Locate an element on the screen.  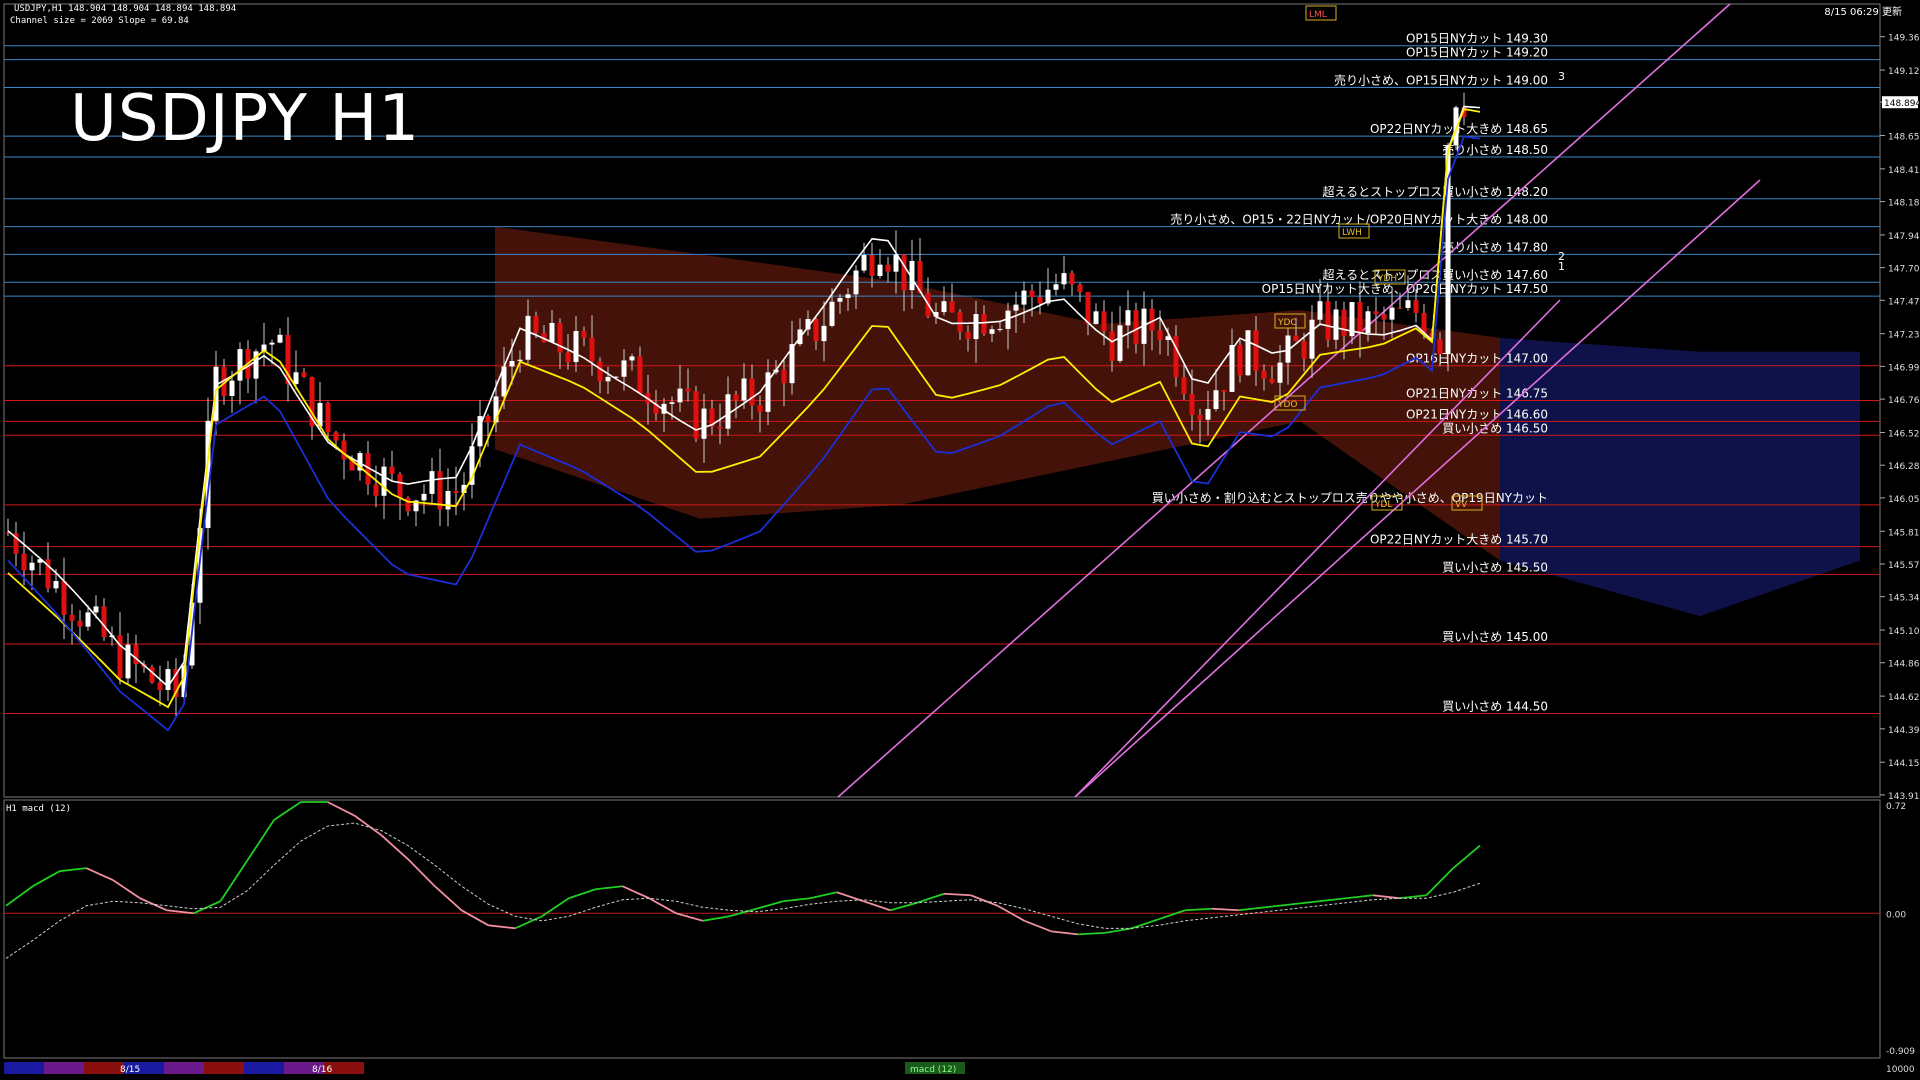
level-label: OP16日NYカット 147.00 is located at coordinates (1477, 359).